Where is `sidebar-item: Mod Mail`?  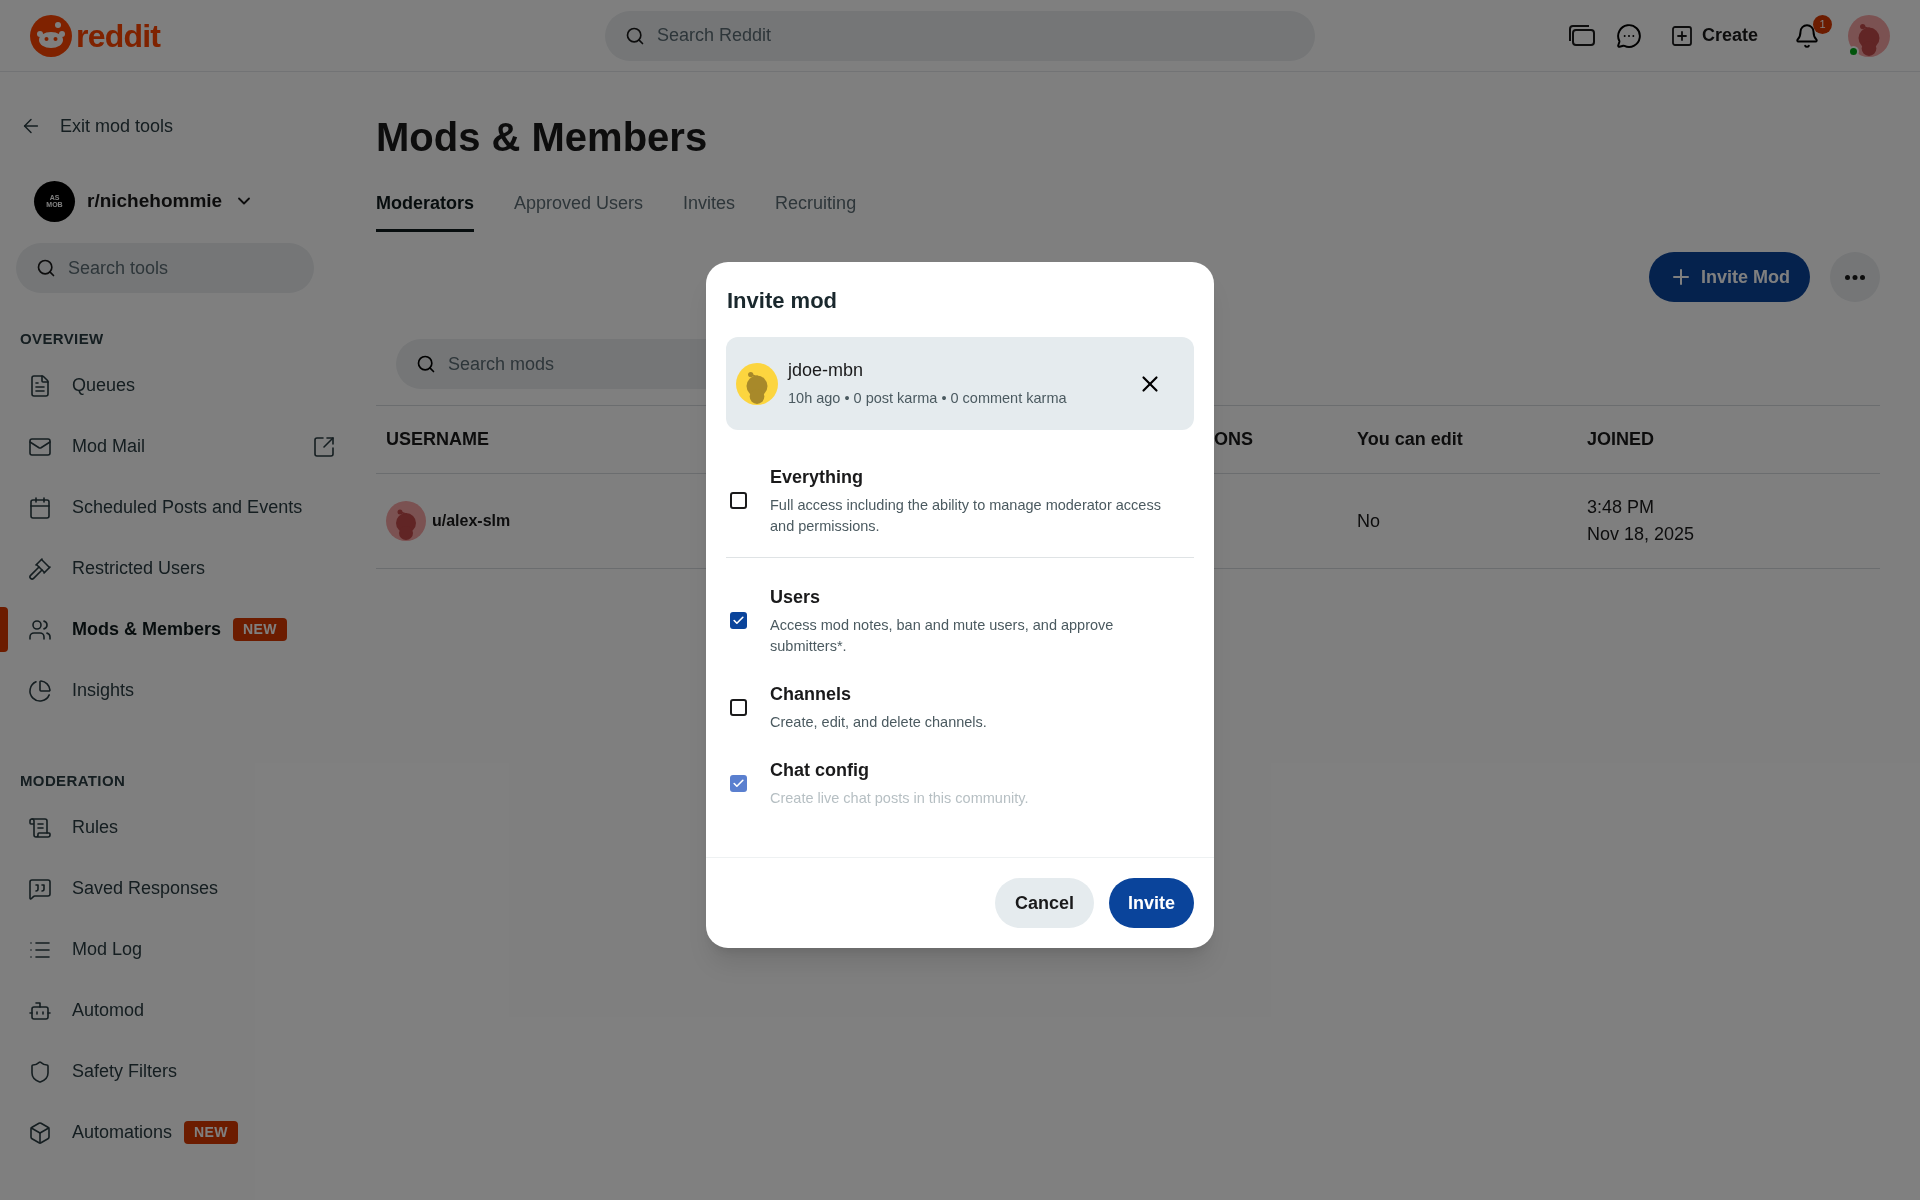
sidebar-item: Mod Mail is located at coordinates (175, 446).